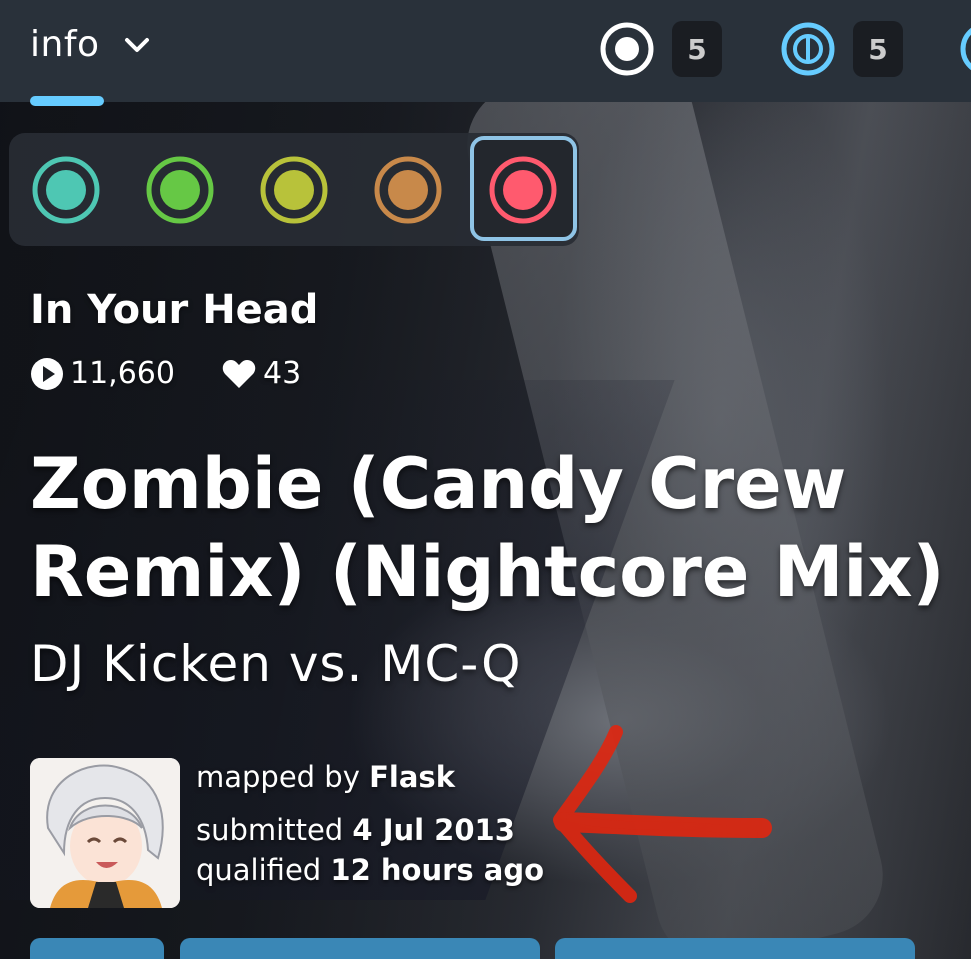  What do you see at coordinates (808, 49) in the screenshot?
I see `osu-taiko-icon` at bounding box center [808, 49].